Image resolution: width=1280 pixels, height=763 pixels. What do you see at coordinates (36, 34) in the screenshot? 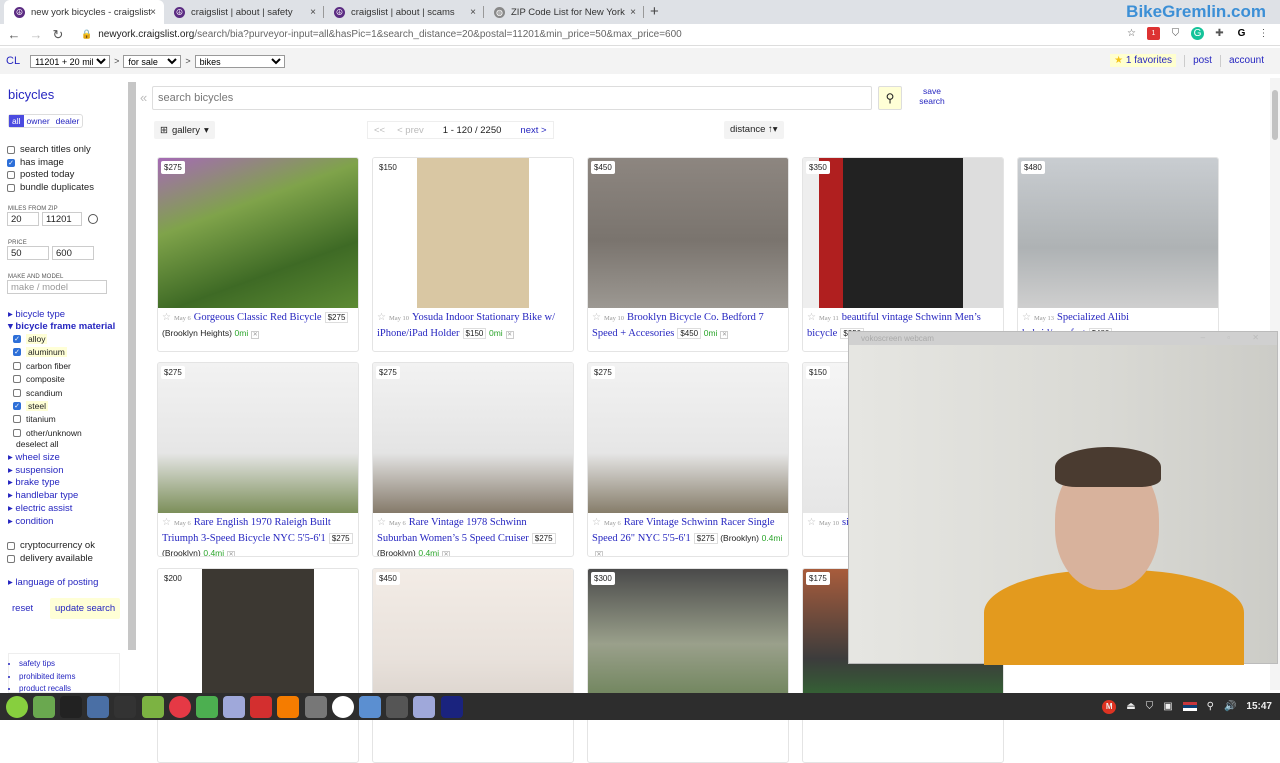
I see `forward-arrow-icon: →` at bounding box center [36, 34].